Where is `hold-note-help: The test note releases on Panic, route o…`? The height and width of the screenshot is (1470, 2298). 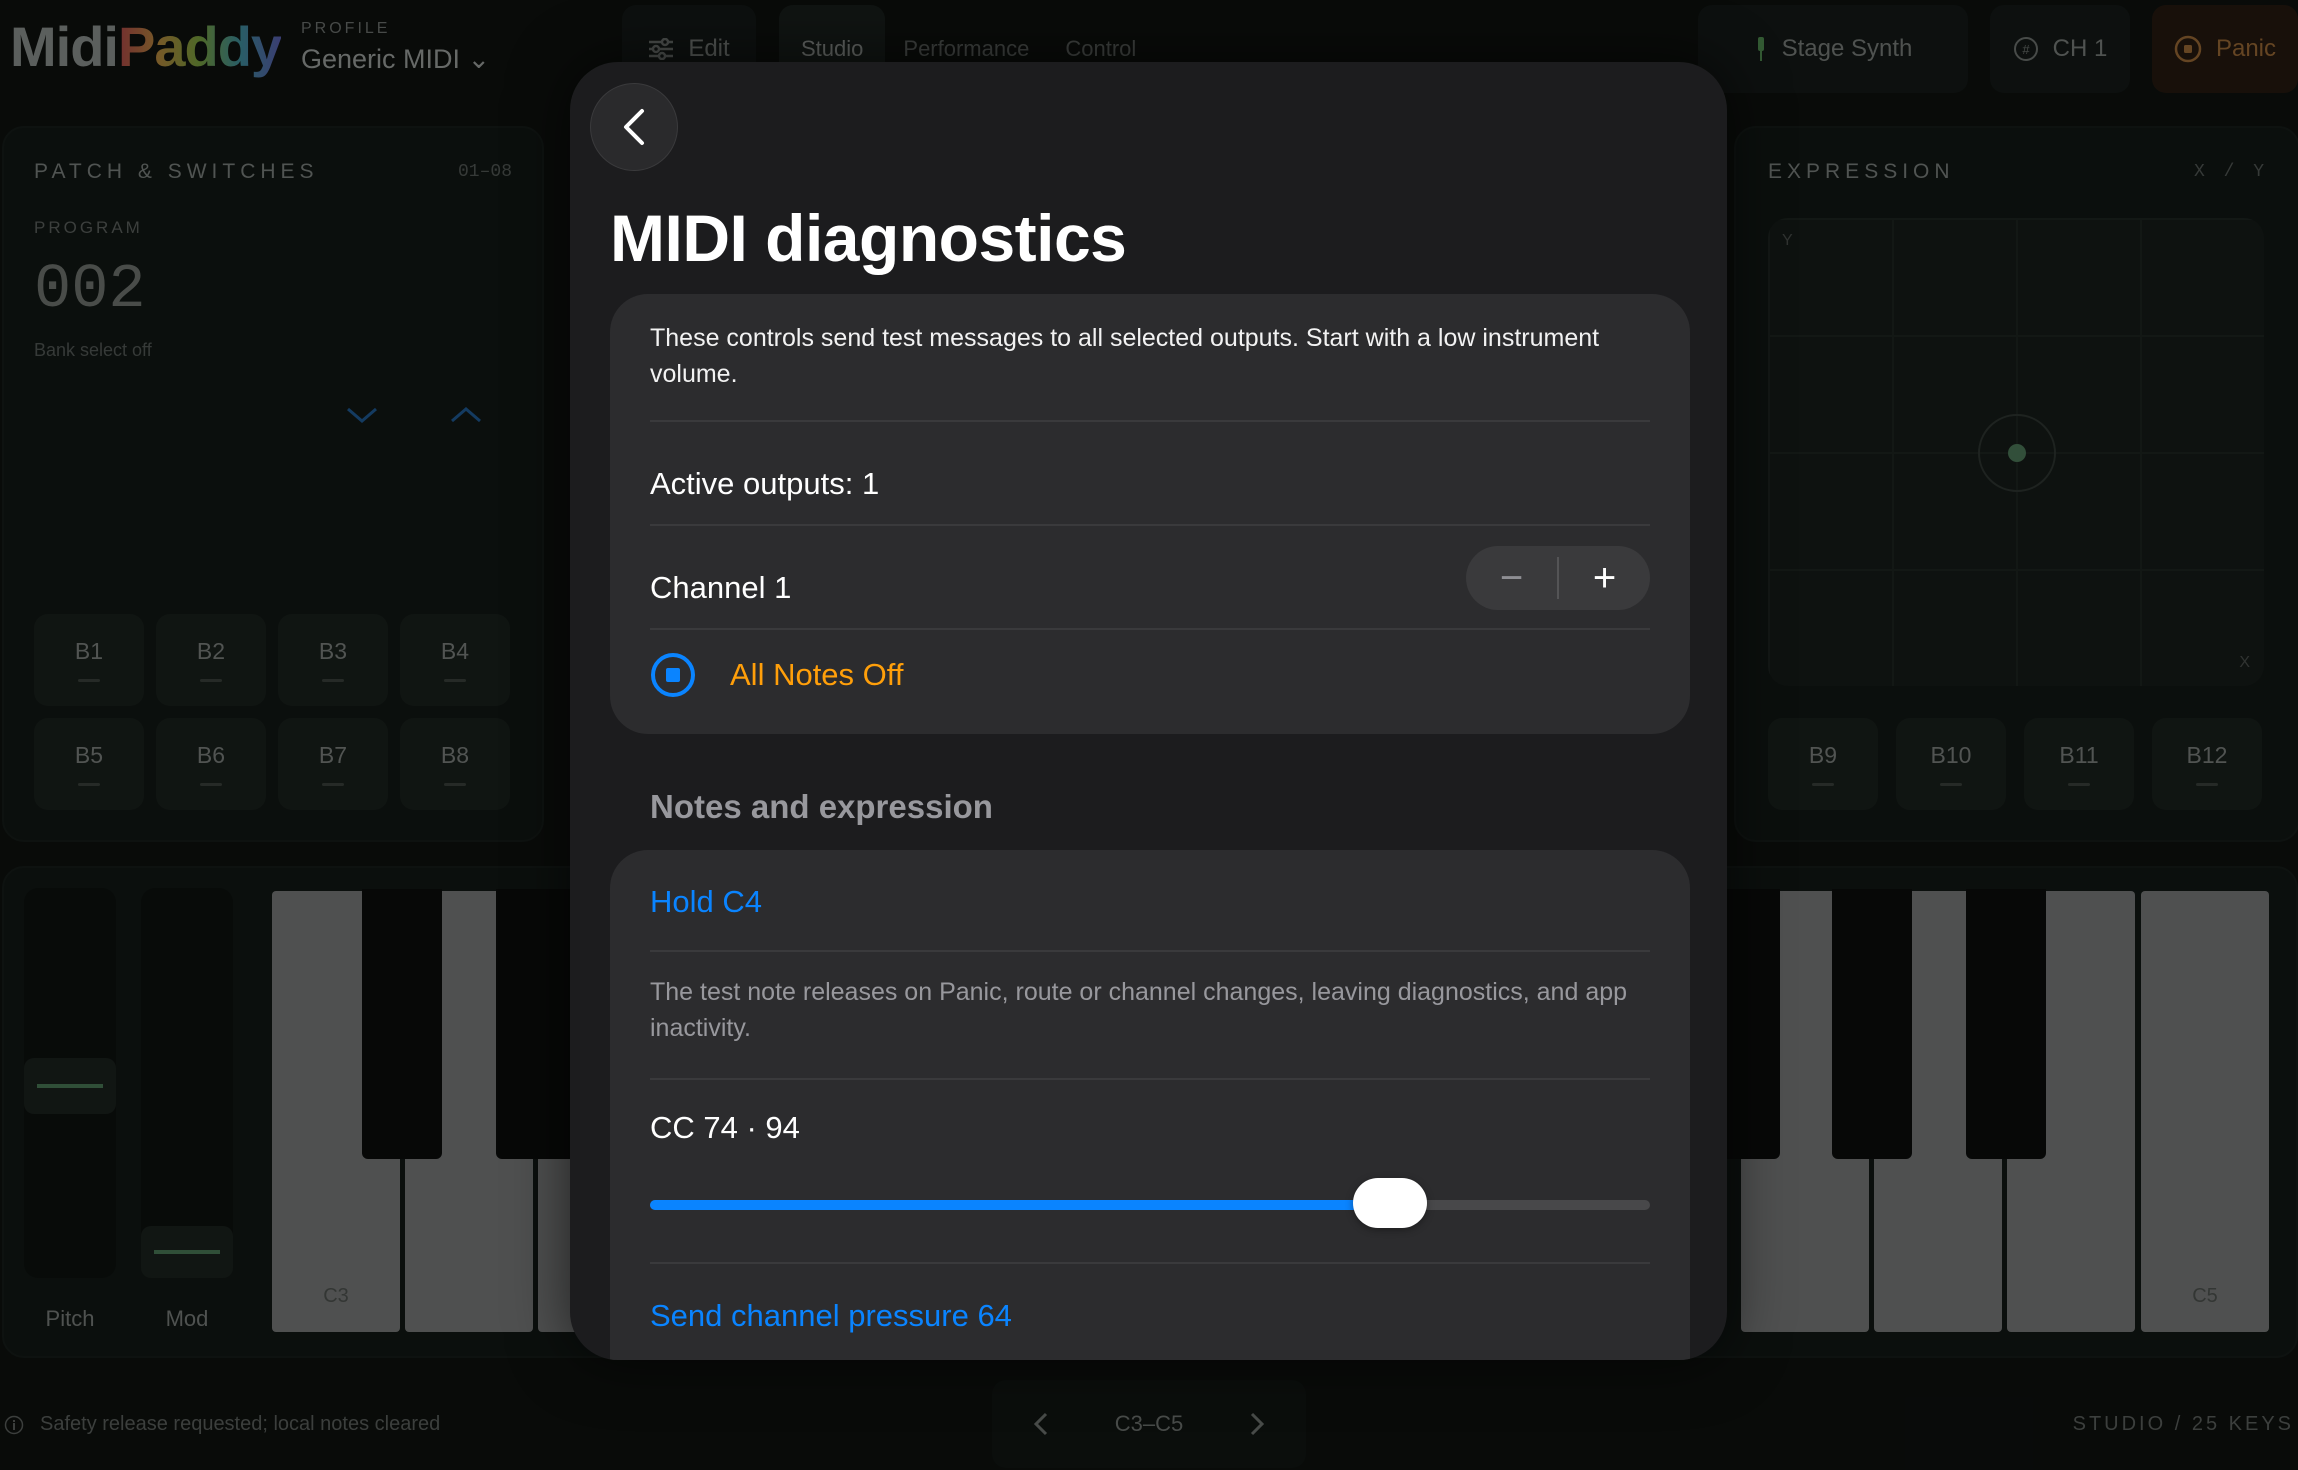
hold-note-help: The test note releases on Panic, route o… is located at coordinates (1139, 1010).